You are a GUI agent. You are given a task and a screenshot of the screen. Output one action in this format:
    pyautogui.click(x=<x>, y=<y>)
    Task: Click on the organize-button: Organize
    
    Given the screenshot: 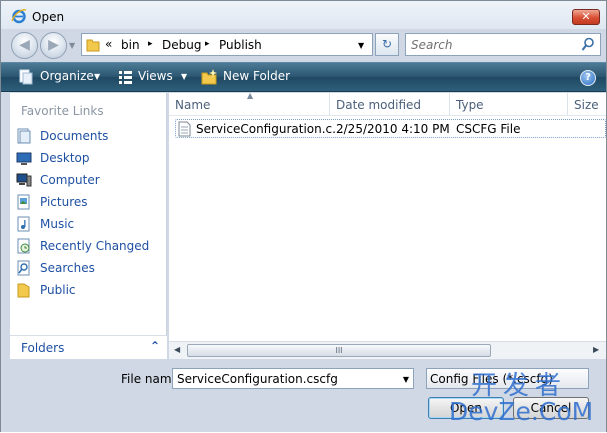 What is the action you would take?
    pyautogui.click(x=67, y=76)
    